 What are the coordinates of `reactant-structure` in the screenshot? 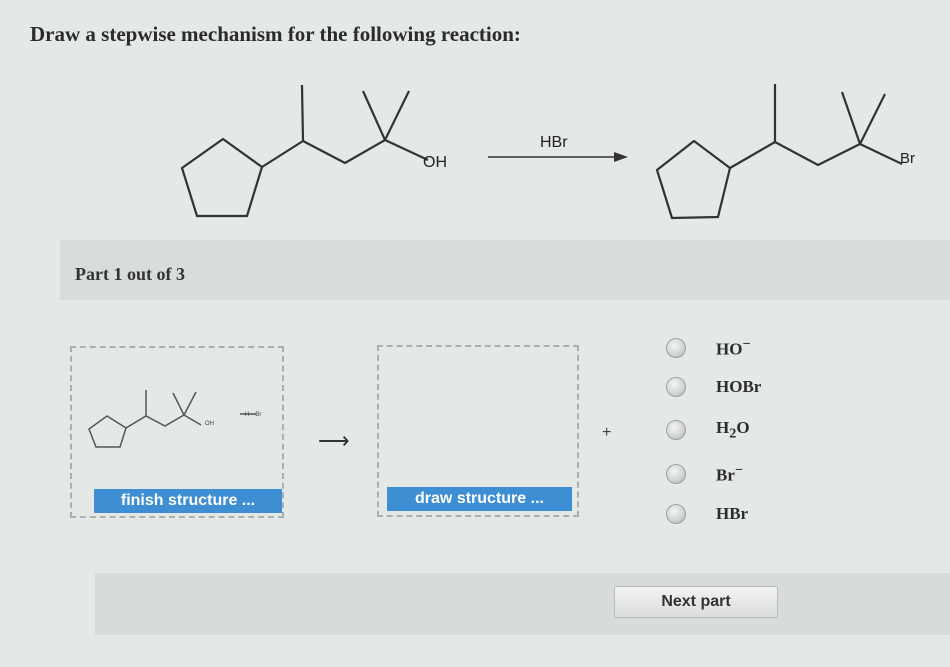 It's located at (304, 151).